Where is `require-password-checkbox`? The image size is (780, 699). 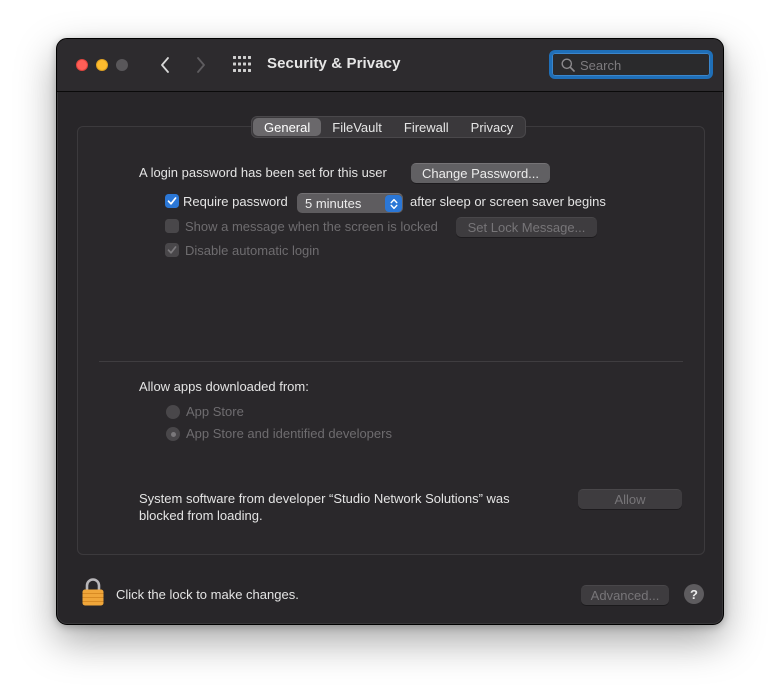 require-password-checkbox is located at coordinates (172, 201).